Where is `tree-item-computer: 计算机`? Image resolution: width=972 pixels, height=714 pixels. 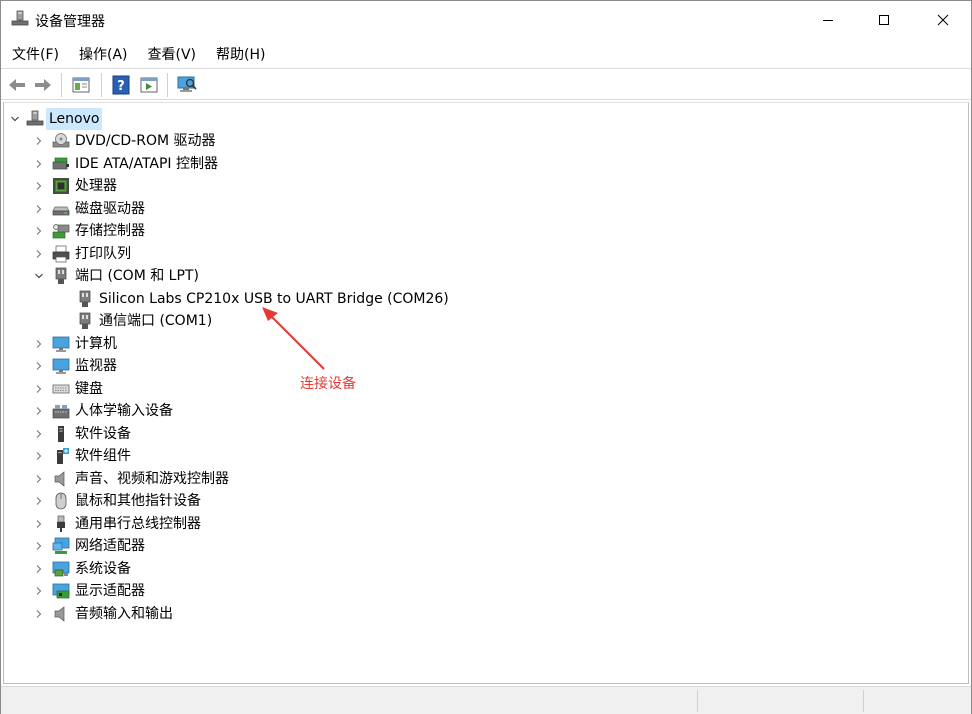
tree-item-computer: 计算机 is located at coordinates (74, 344).